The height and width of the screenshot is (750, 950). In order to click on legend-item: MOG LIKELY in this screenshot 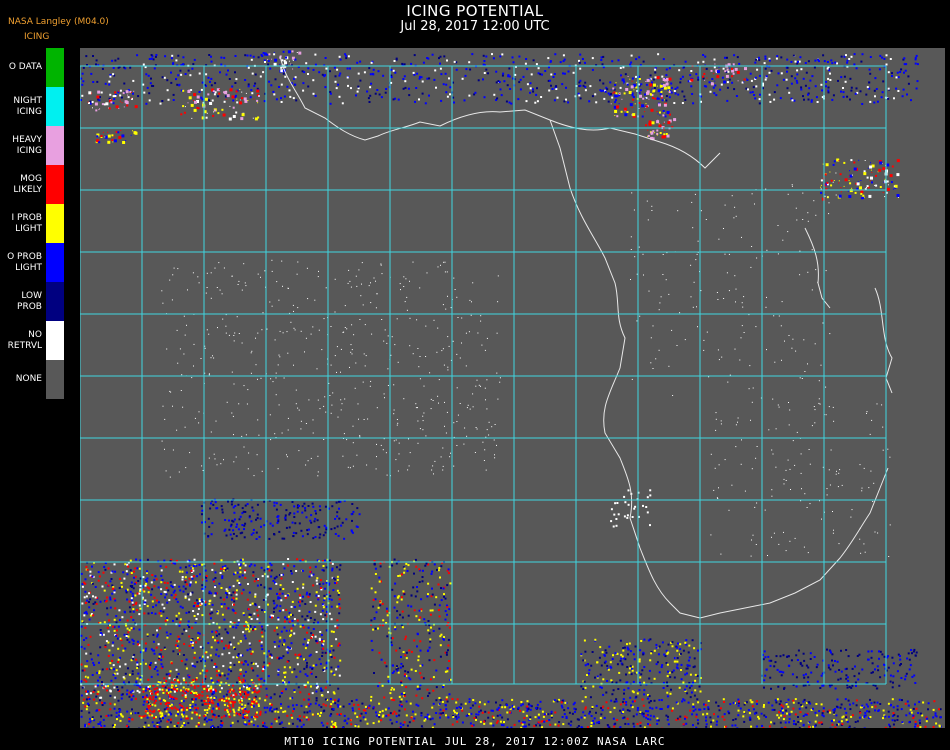, I will do `click(33, 184)`.